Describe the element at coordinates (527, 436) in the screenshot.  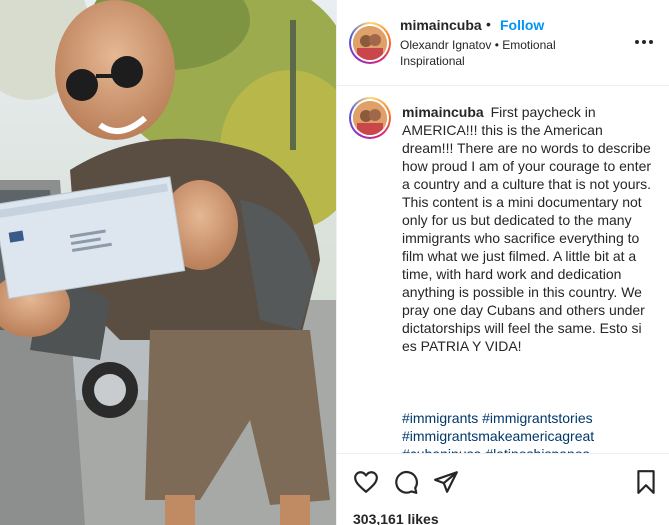
I see `hashtag-line: #immigrantsmakeamericagreat` at that location.